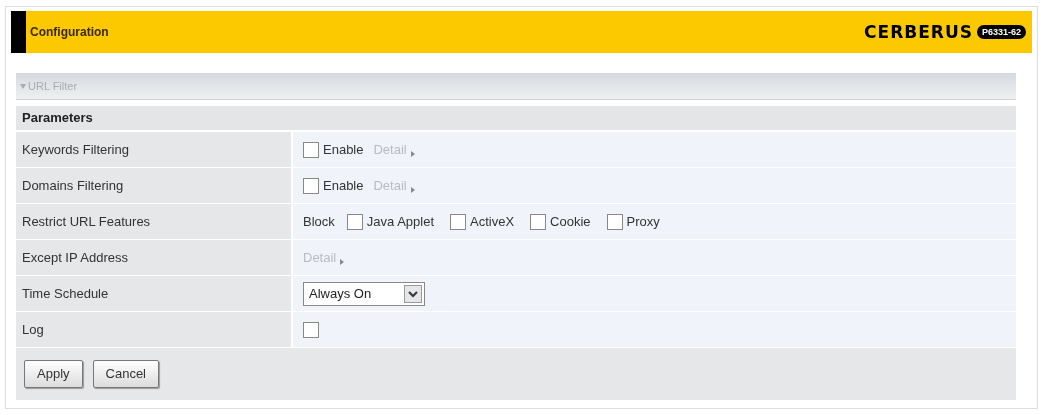 The height and width of the screenshot is (415, 1043). What do you see at coordinates (516, 86) in the screenshot?
I see `section-header: URL Filter` at bounding box center [516, 86].